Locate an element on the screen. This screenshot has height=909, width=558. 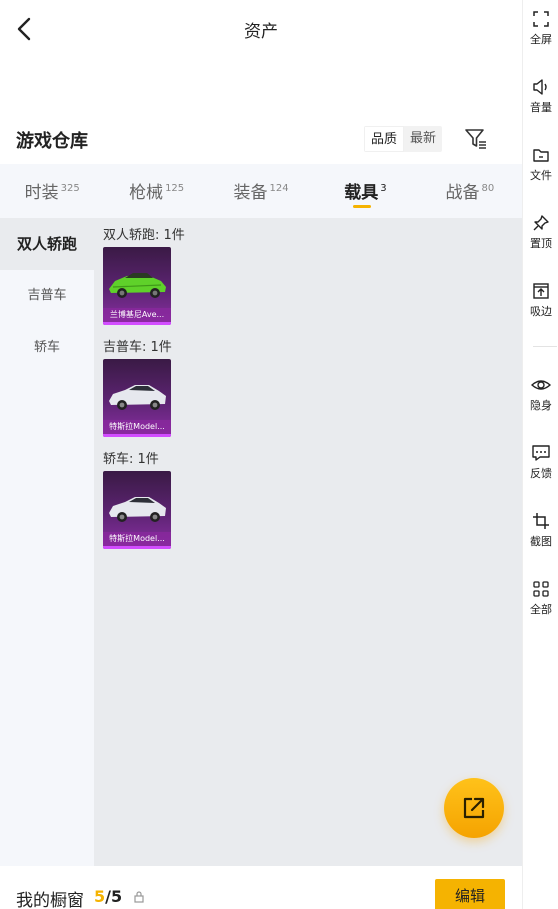
tool-dock-edge: 吸边 is located at coordinates (540, 307).